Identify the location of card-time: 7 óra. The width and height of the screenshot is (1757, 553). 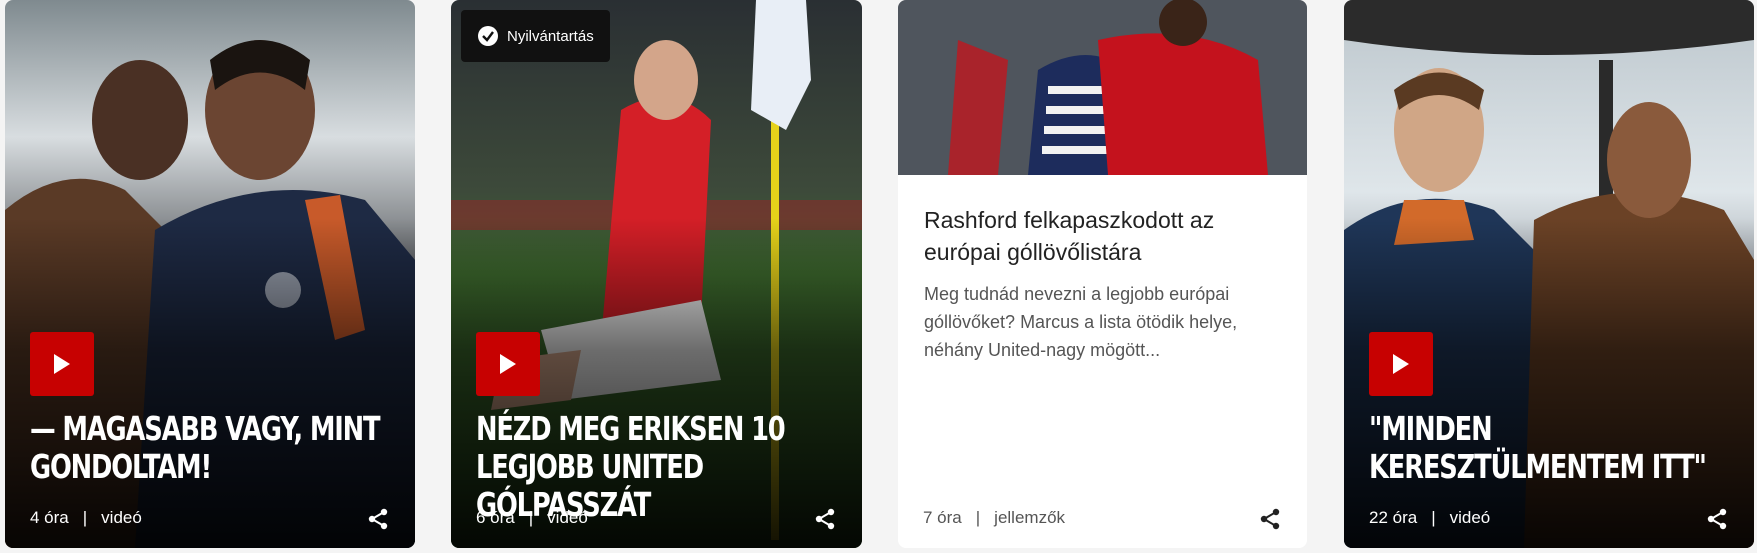
(942, 517).